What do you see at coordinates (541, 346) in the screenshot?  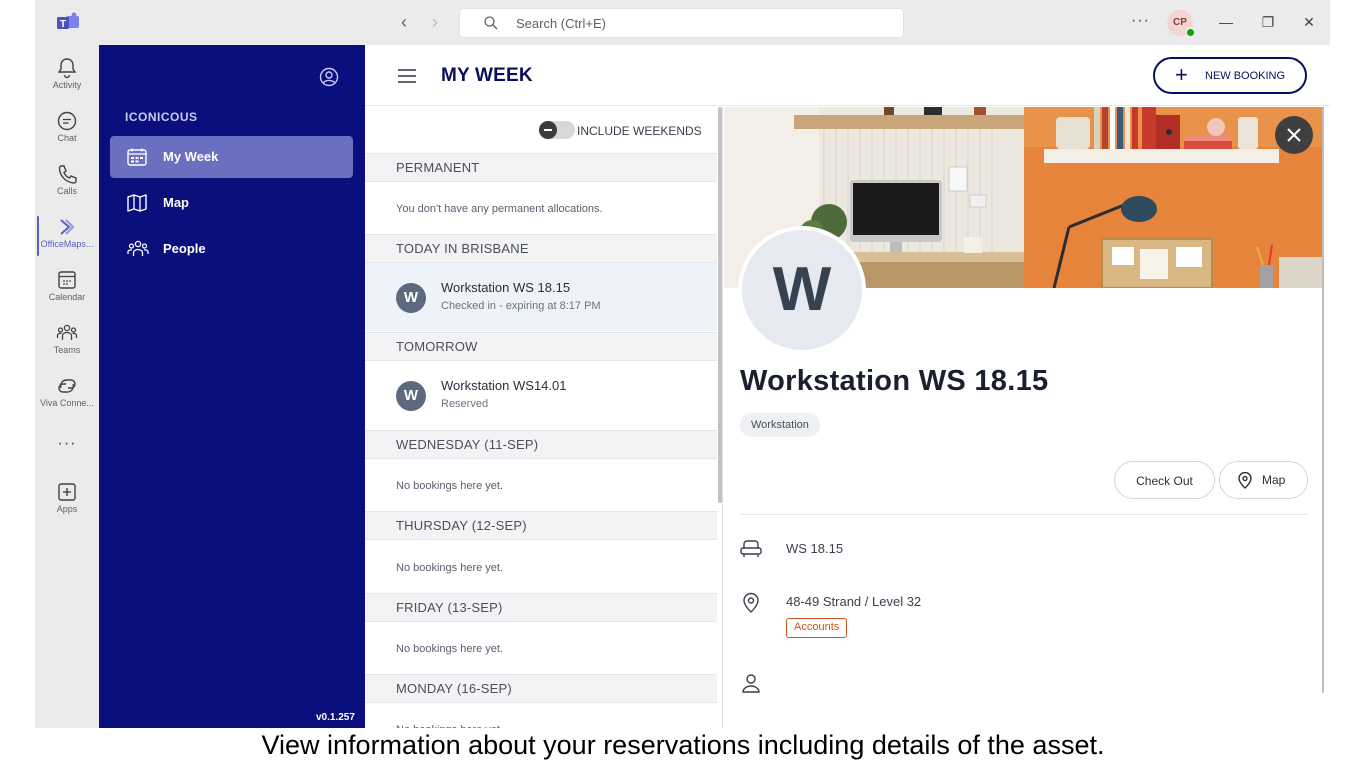 I see `section-header-tomorrow: TOMORROW` at bounding box center [541, 346].